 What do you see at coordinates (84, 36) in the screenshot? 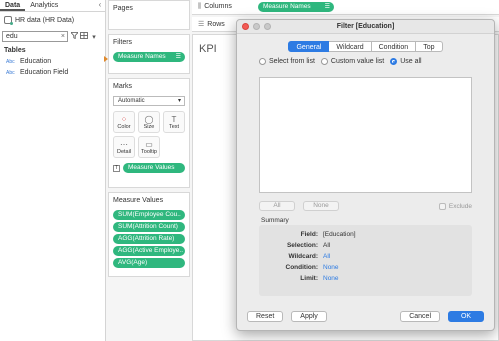
I see `view-grid-icon` at bounding box center [84, 36].